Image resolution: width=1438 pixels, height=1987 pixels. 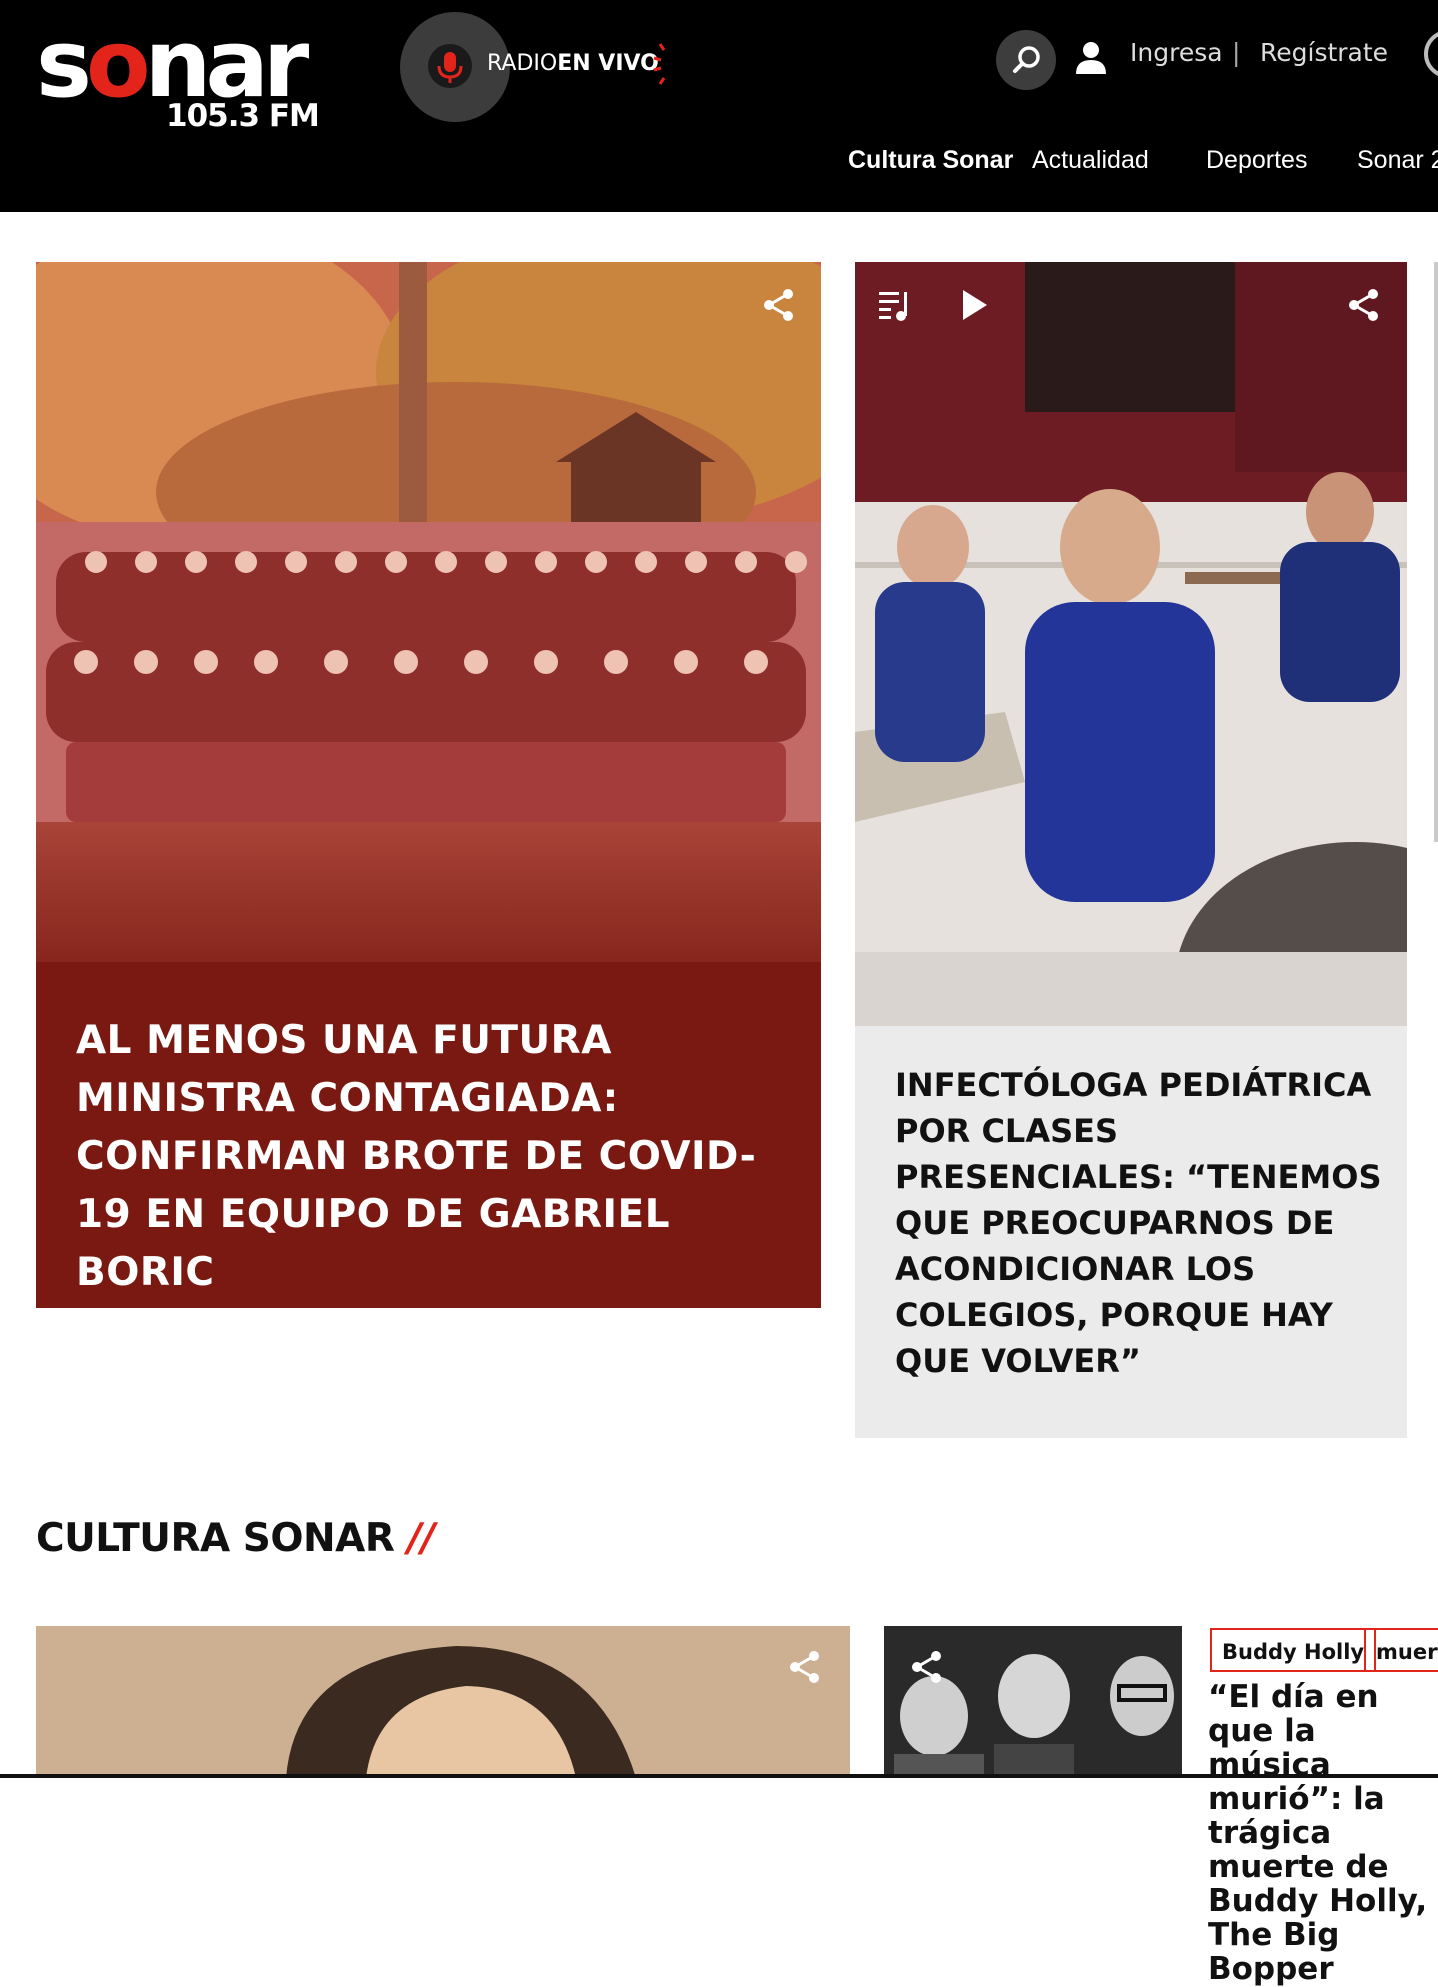 I want to click on header-edge-icon, so click(x=1431, y=54).